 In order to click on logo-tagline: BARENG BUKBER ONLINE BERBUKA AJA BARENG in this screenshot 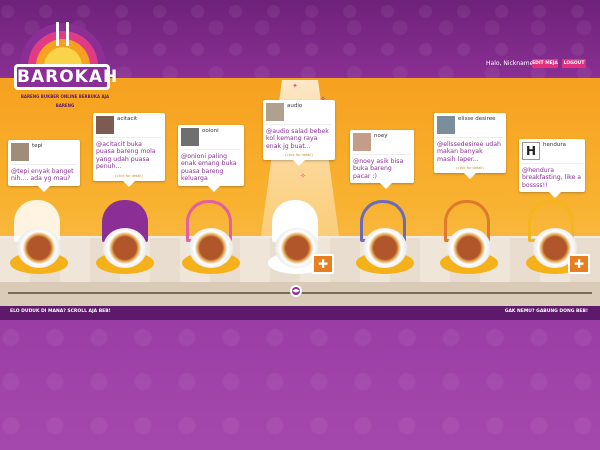, I will do `click(65, 100)`.